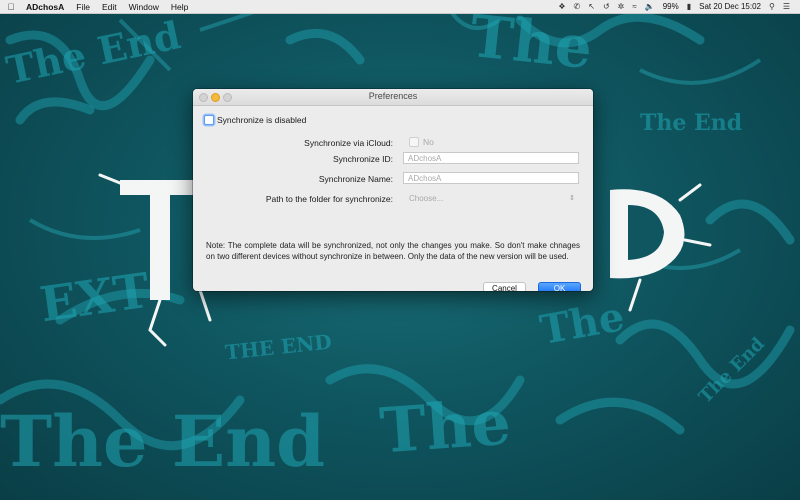 The width and height of the screenshot is (800, 500). What do you see at coordinates (634, 6) in the screenshot?
I see `wifi-icon: ≈` at bounding box center [634, 6].